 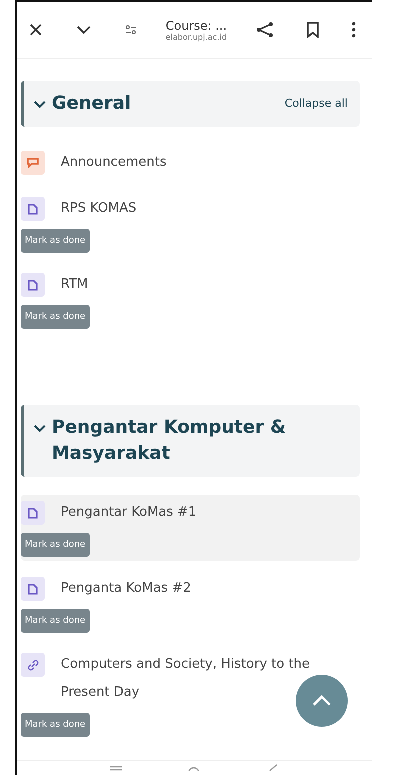 I want to click on scroll-to-top-button, so click(x=322, y=701).